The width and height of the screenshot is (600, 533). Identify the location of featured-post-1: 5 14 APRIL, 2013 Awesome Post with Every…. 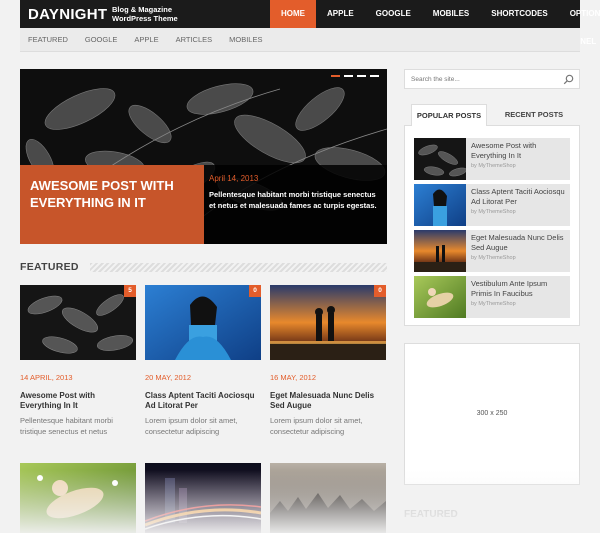
(78, 361).